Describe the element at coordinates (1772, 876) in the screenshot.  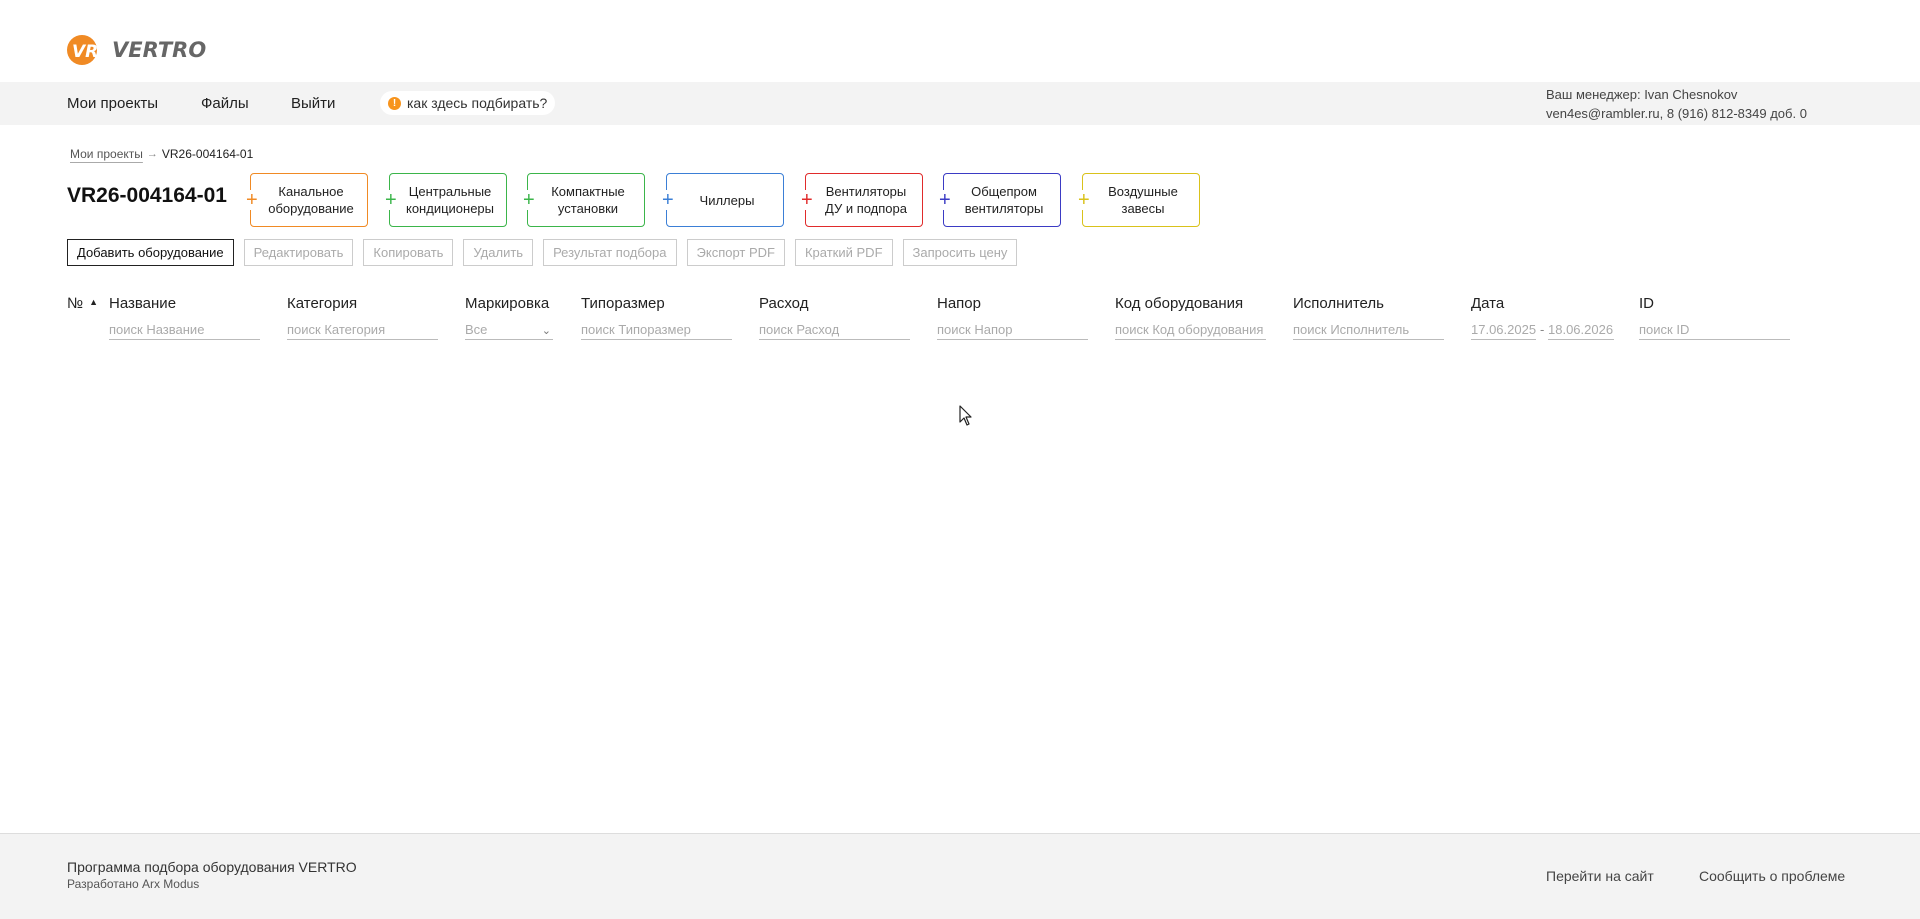
I see `footer-report-problem-link: Сообщить о проблеме` at that location.